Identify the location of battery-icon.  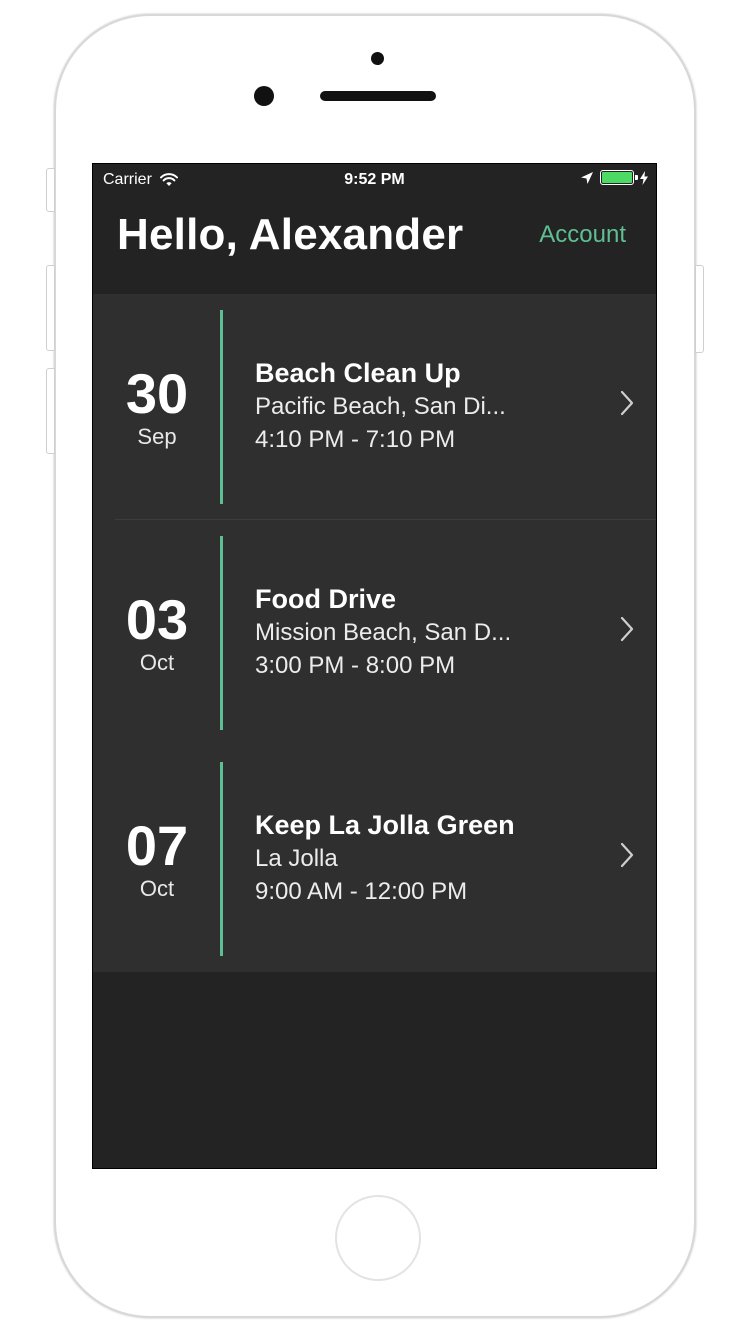
(619, 177).